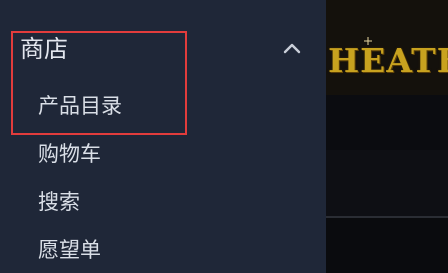 This screenshot has width=448, height=273. What do you see at coordinates (59, 202) in the screenshot?
I see `menu-item-search: 搜索` at bounding box center [59, 202].